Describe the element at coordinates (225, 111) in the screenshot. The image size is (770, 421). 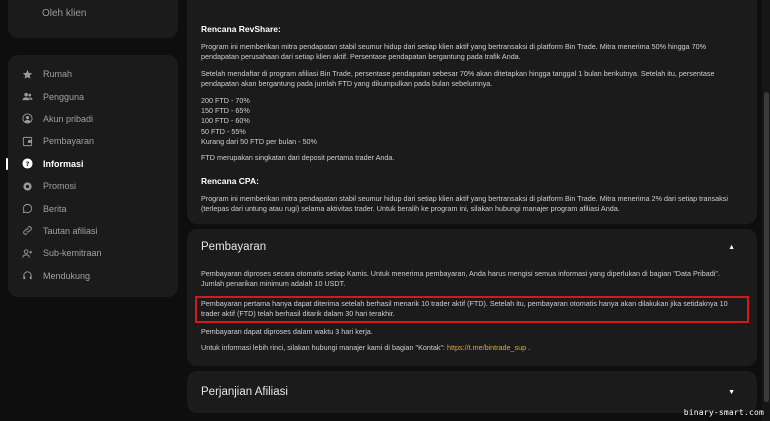
I see `ftd-tier: 150 FTD - 65%` at that location.